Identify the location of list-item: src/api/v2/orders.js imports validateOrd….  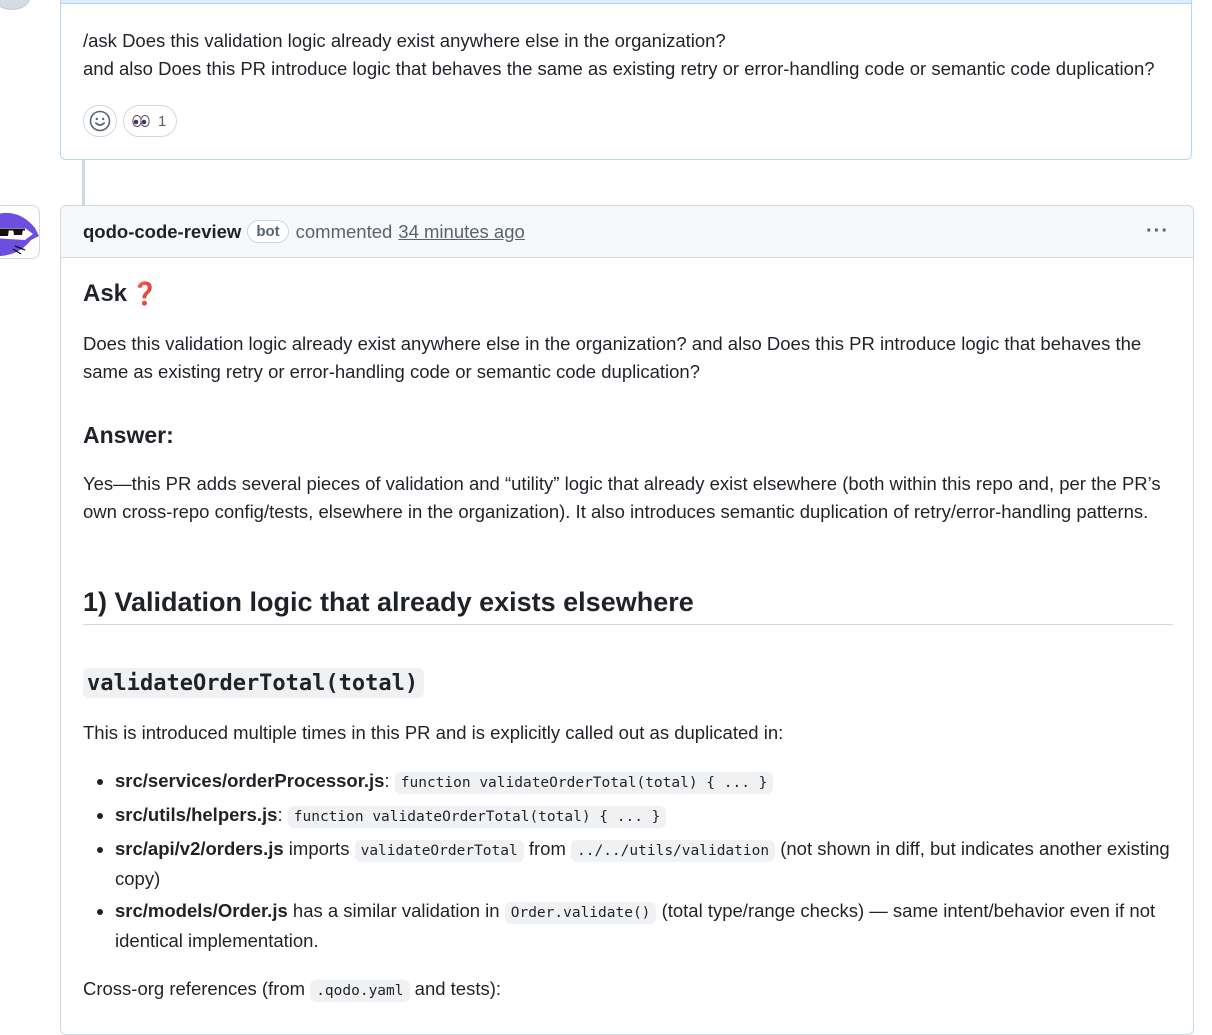
(644, 864).